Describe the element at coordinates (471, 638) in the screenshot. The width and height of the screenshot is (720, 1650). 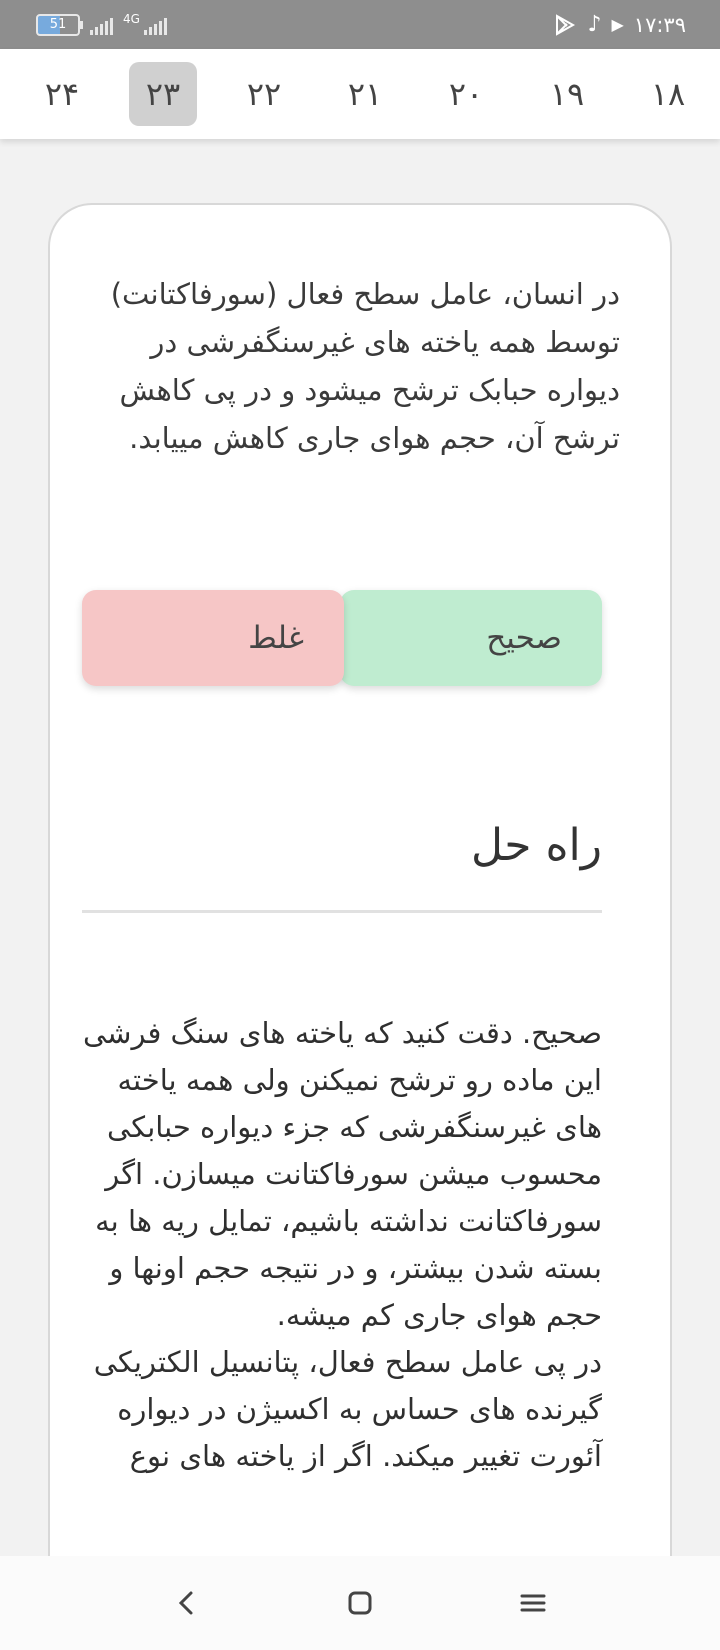
I see `correct-button: صحیح` at that location.